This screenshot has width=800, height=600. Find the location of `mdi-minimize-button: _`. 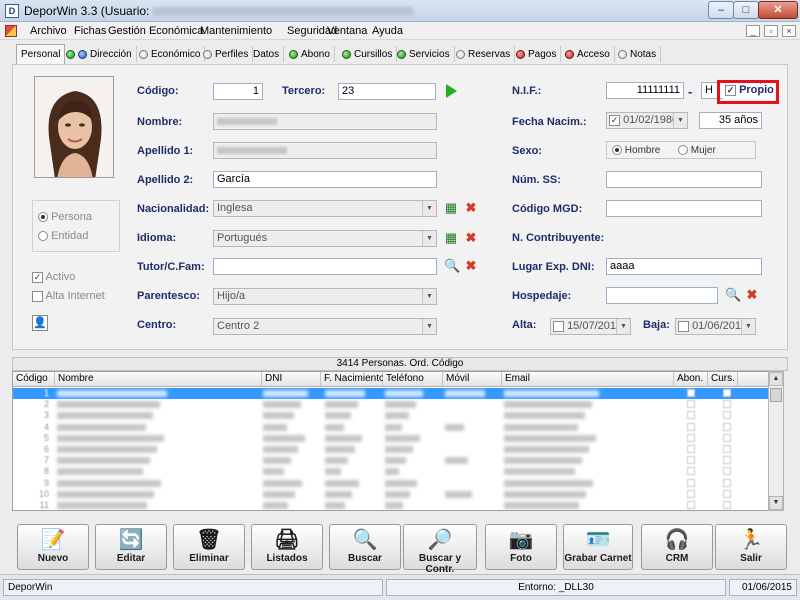

mdi-minimize-button: _ is located at coordinates (753, 31).